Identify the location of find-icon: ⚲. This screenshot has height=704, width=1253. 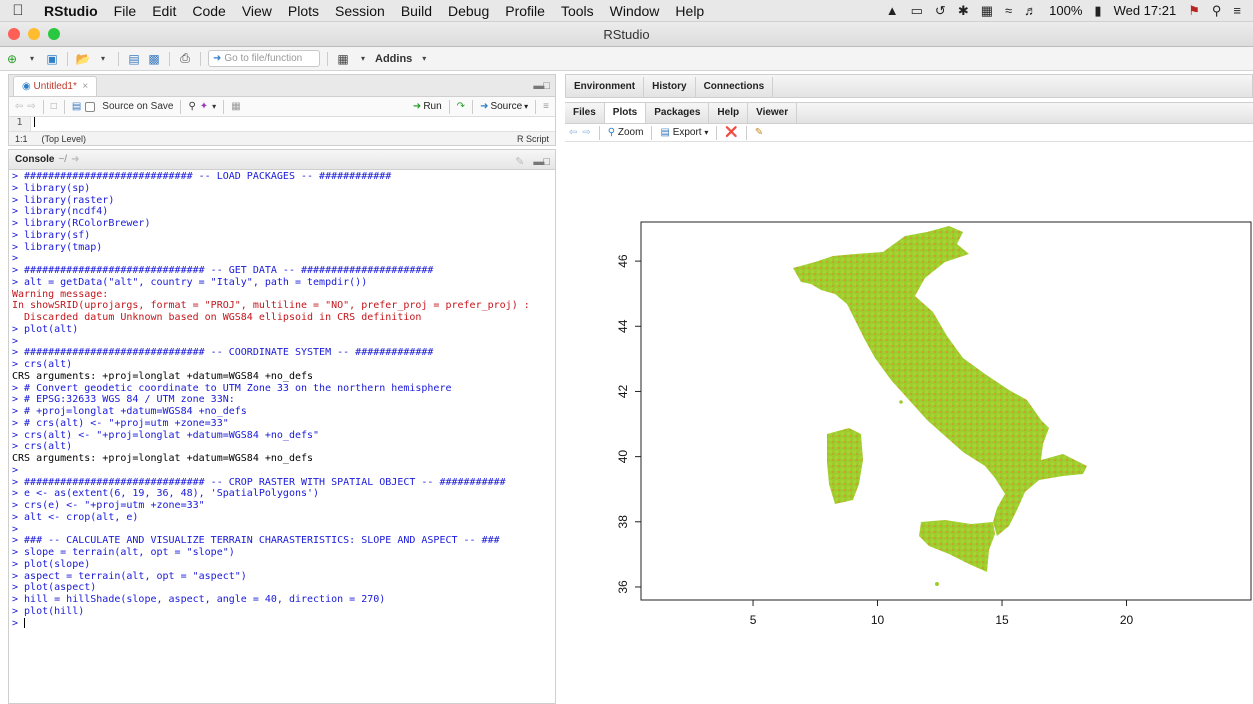
(191, 106).